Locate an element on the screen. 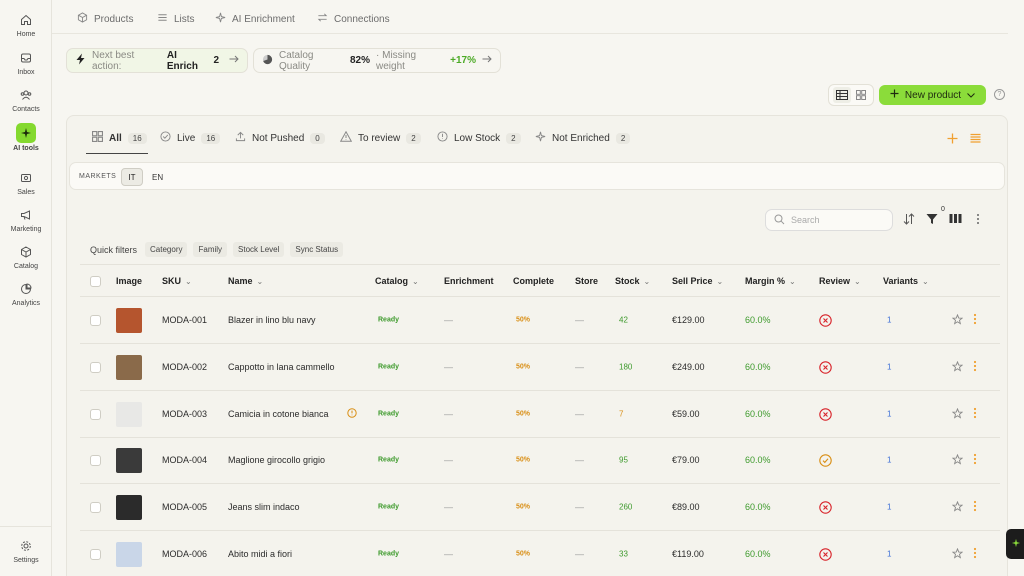 The image size is (1024, 576). column-header-catalog: Catalog ⌄ is located at coordinates (397, 281).